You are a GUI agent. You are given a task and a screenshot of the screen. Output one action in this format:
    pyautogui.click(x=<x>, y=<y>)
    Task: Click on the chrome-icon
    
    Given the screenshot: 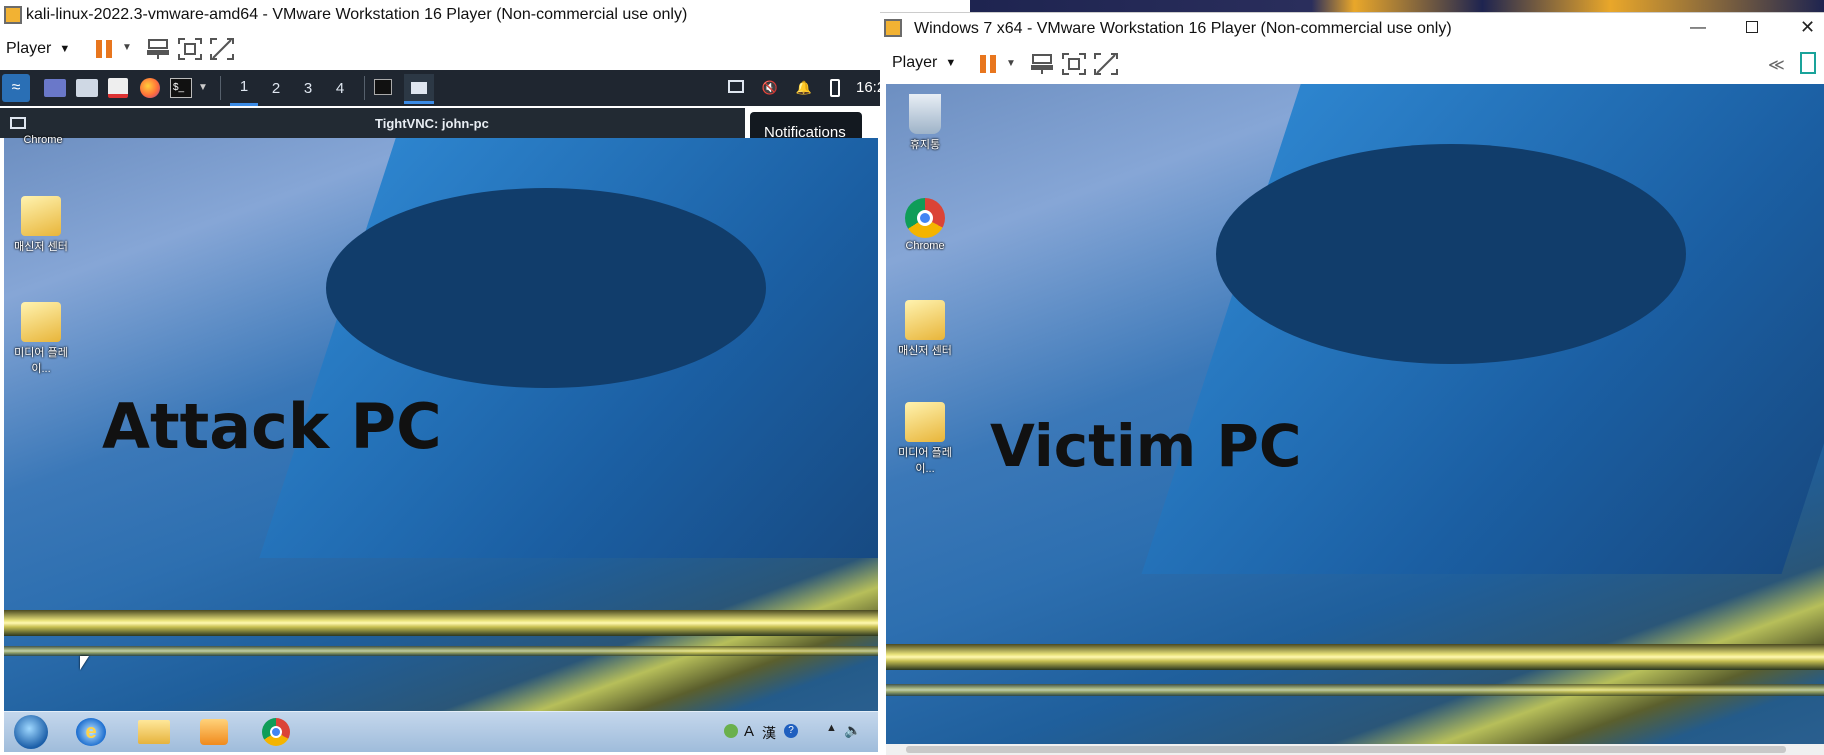 What is the action you would take?
    pyautogui.click(x=925, y=218)
    